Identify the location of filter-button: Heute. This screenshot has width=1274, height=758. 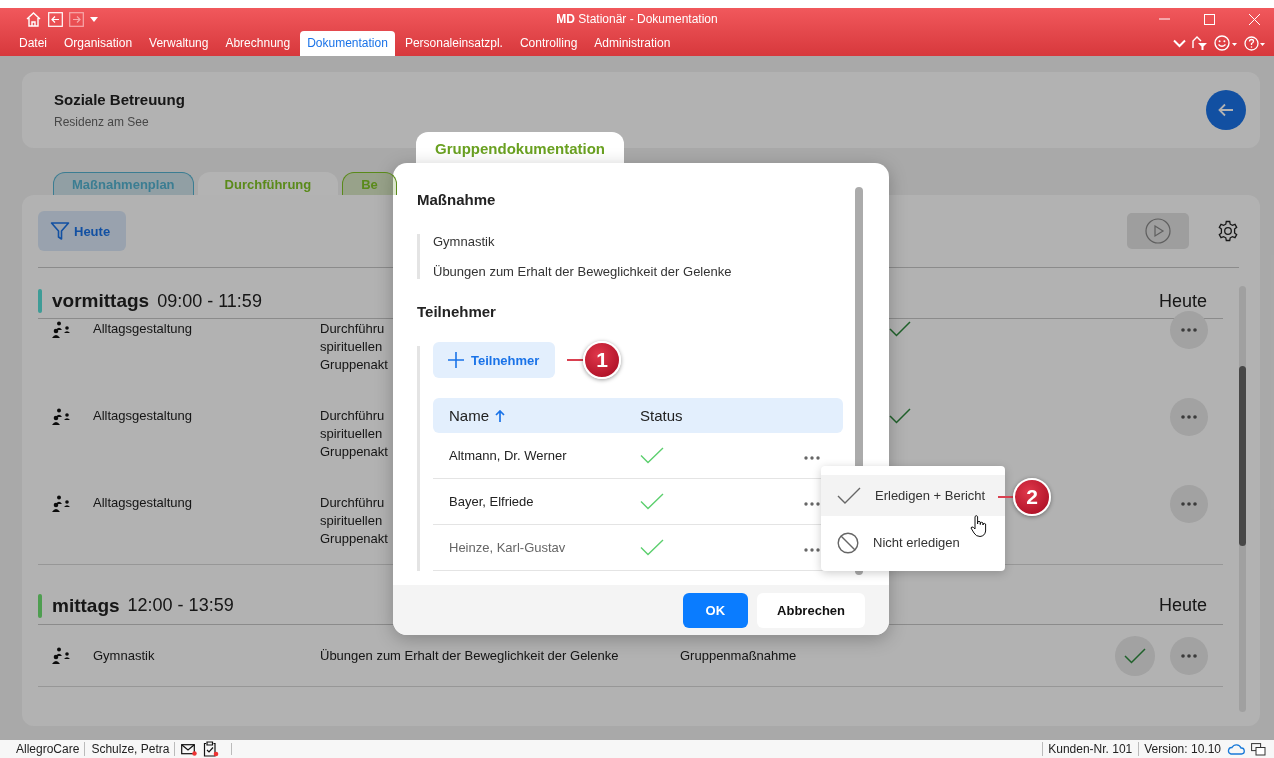
(82, 231).